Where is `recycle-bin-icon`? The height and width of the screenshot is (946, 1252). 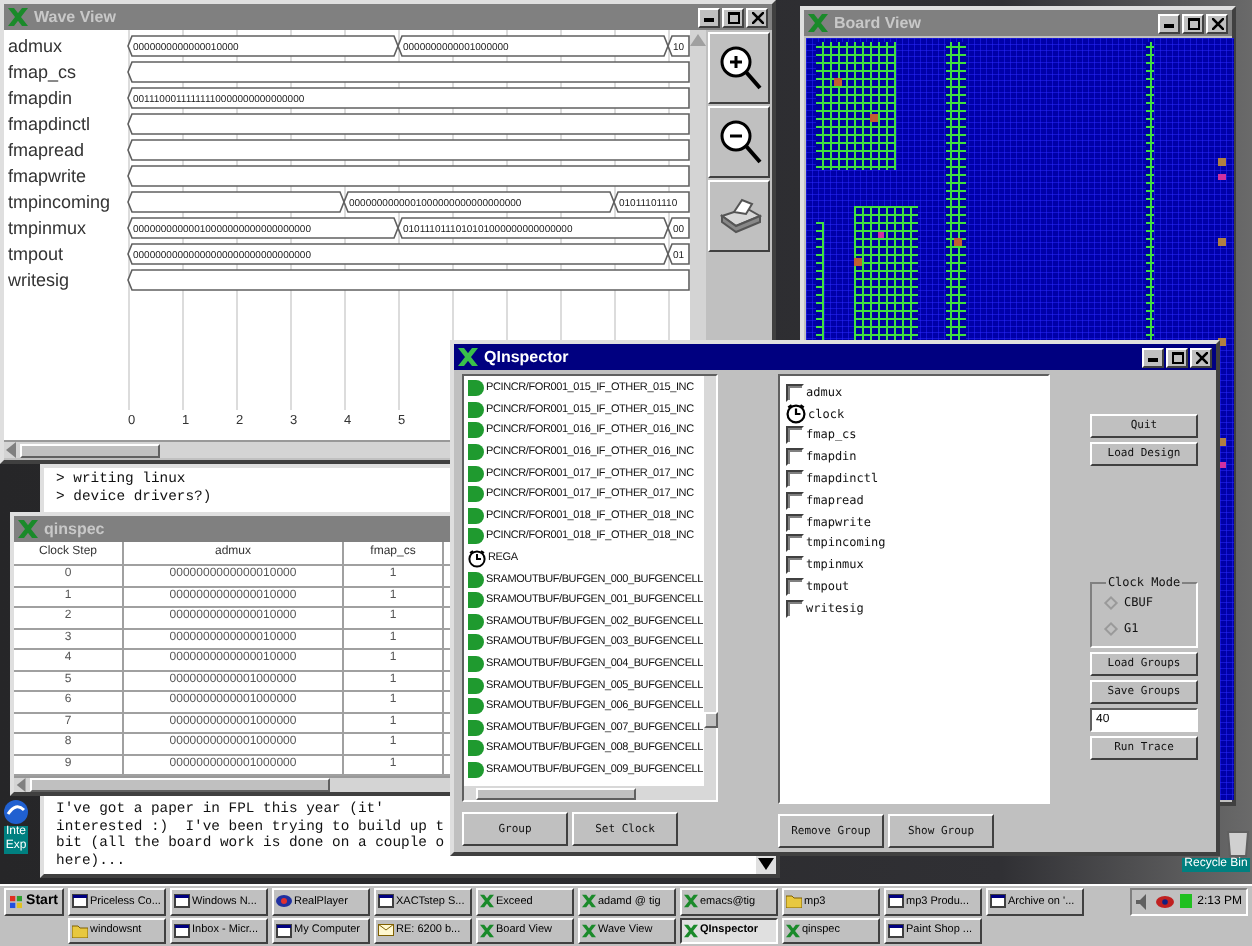
recycle-bin-icon is located at coordinates (1238, 842).